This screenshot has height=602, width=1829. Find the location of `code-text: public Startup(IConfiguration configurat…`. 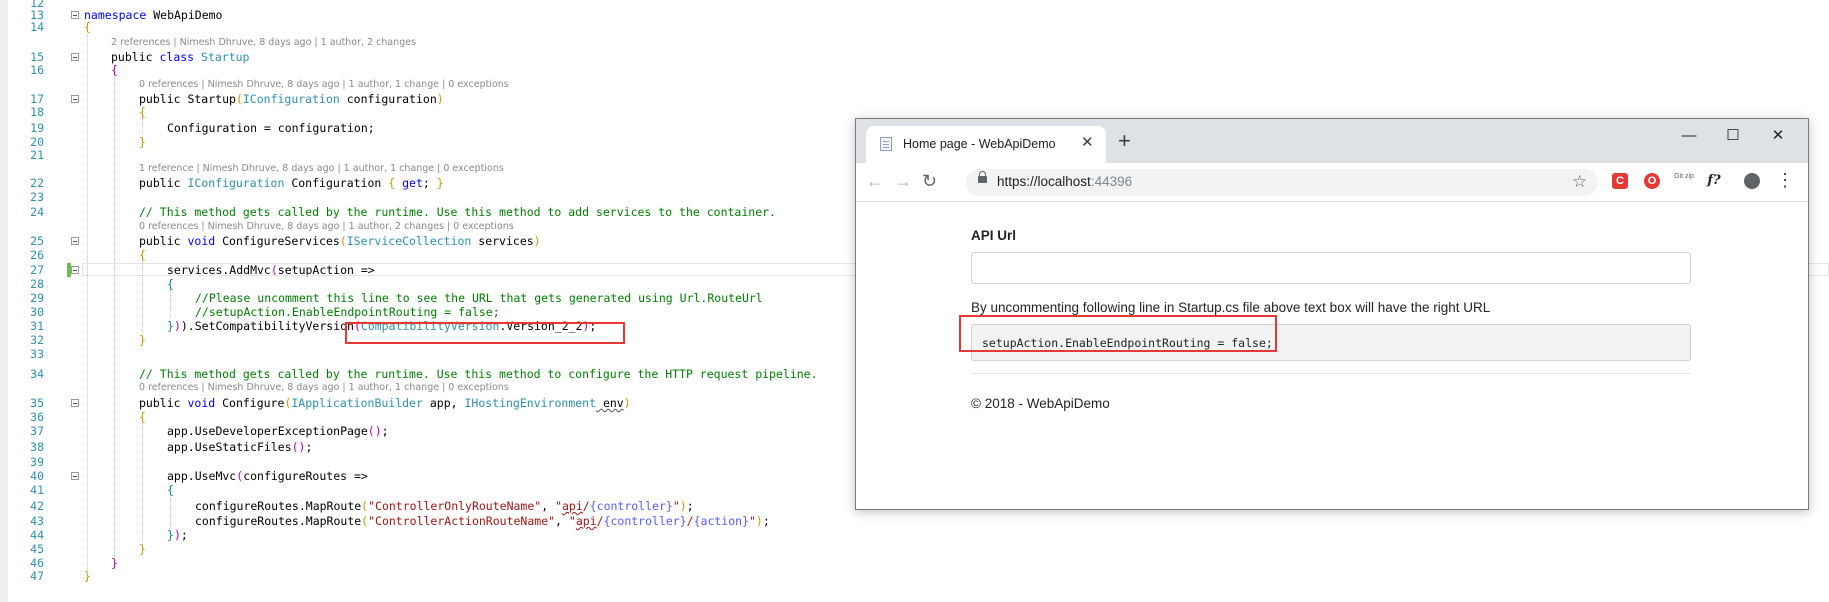

code-text: public Startup(IConfiguration configurat… is located at coordinates (291, 99).